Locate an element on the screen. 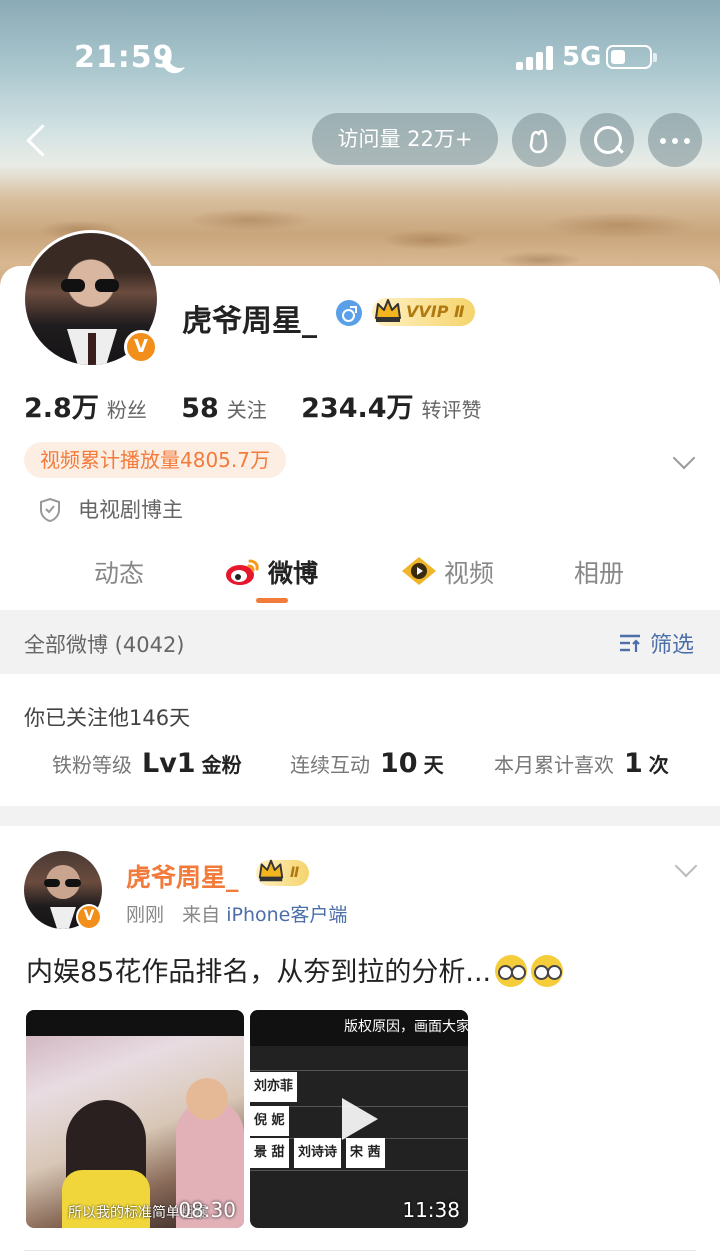 The image size is (720, 1258). active-tab-indicator is located at coordinates (272, 600).